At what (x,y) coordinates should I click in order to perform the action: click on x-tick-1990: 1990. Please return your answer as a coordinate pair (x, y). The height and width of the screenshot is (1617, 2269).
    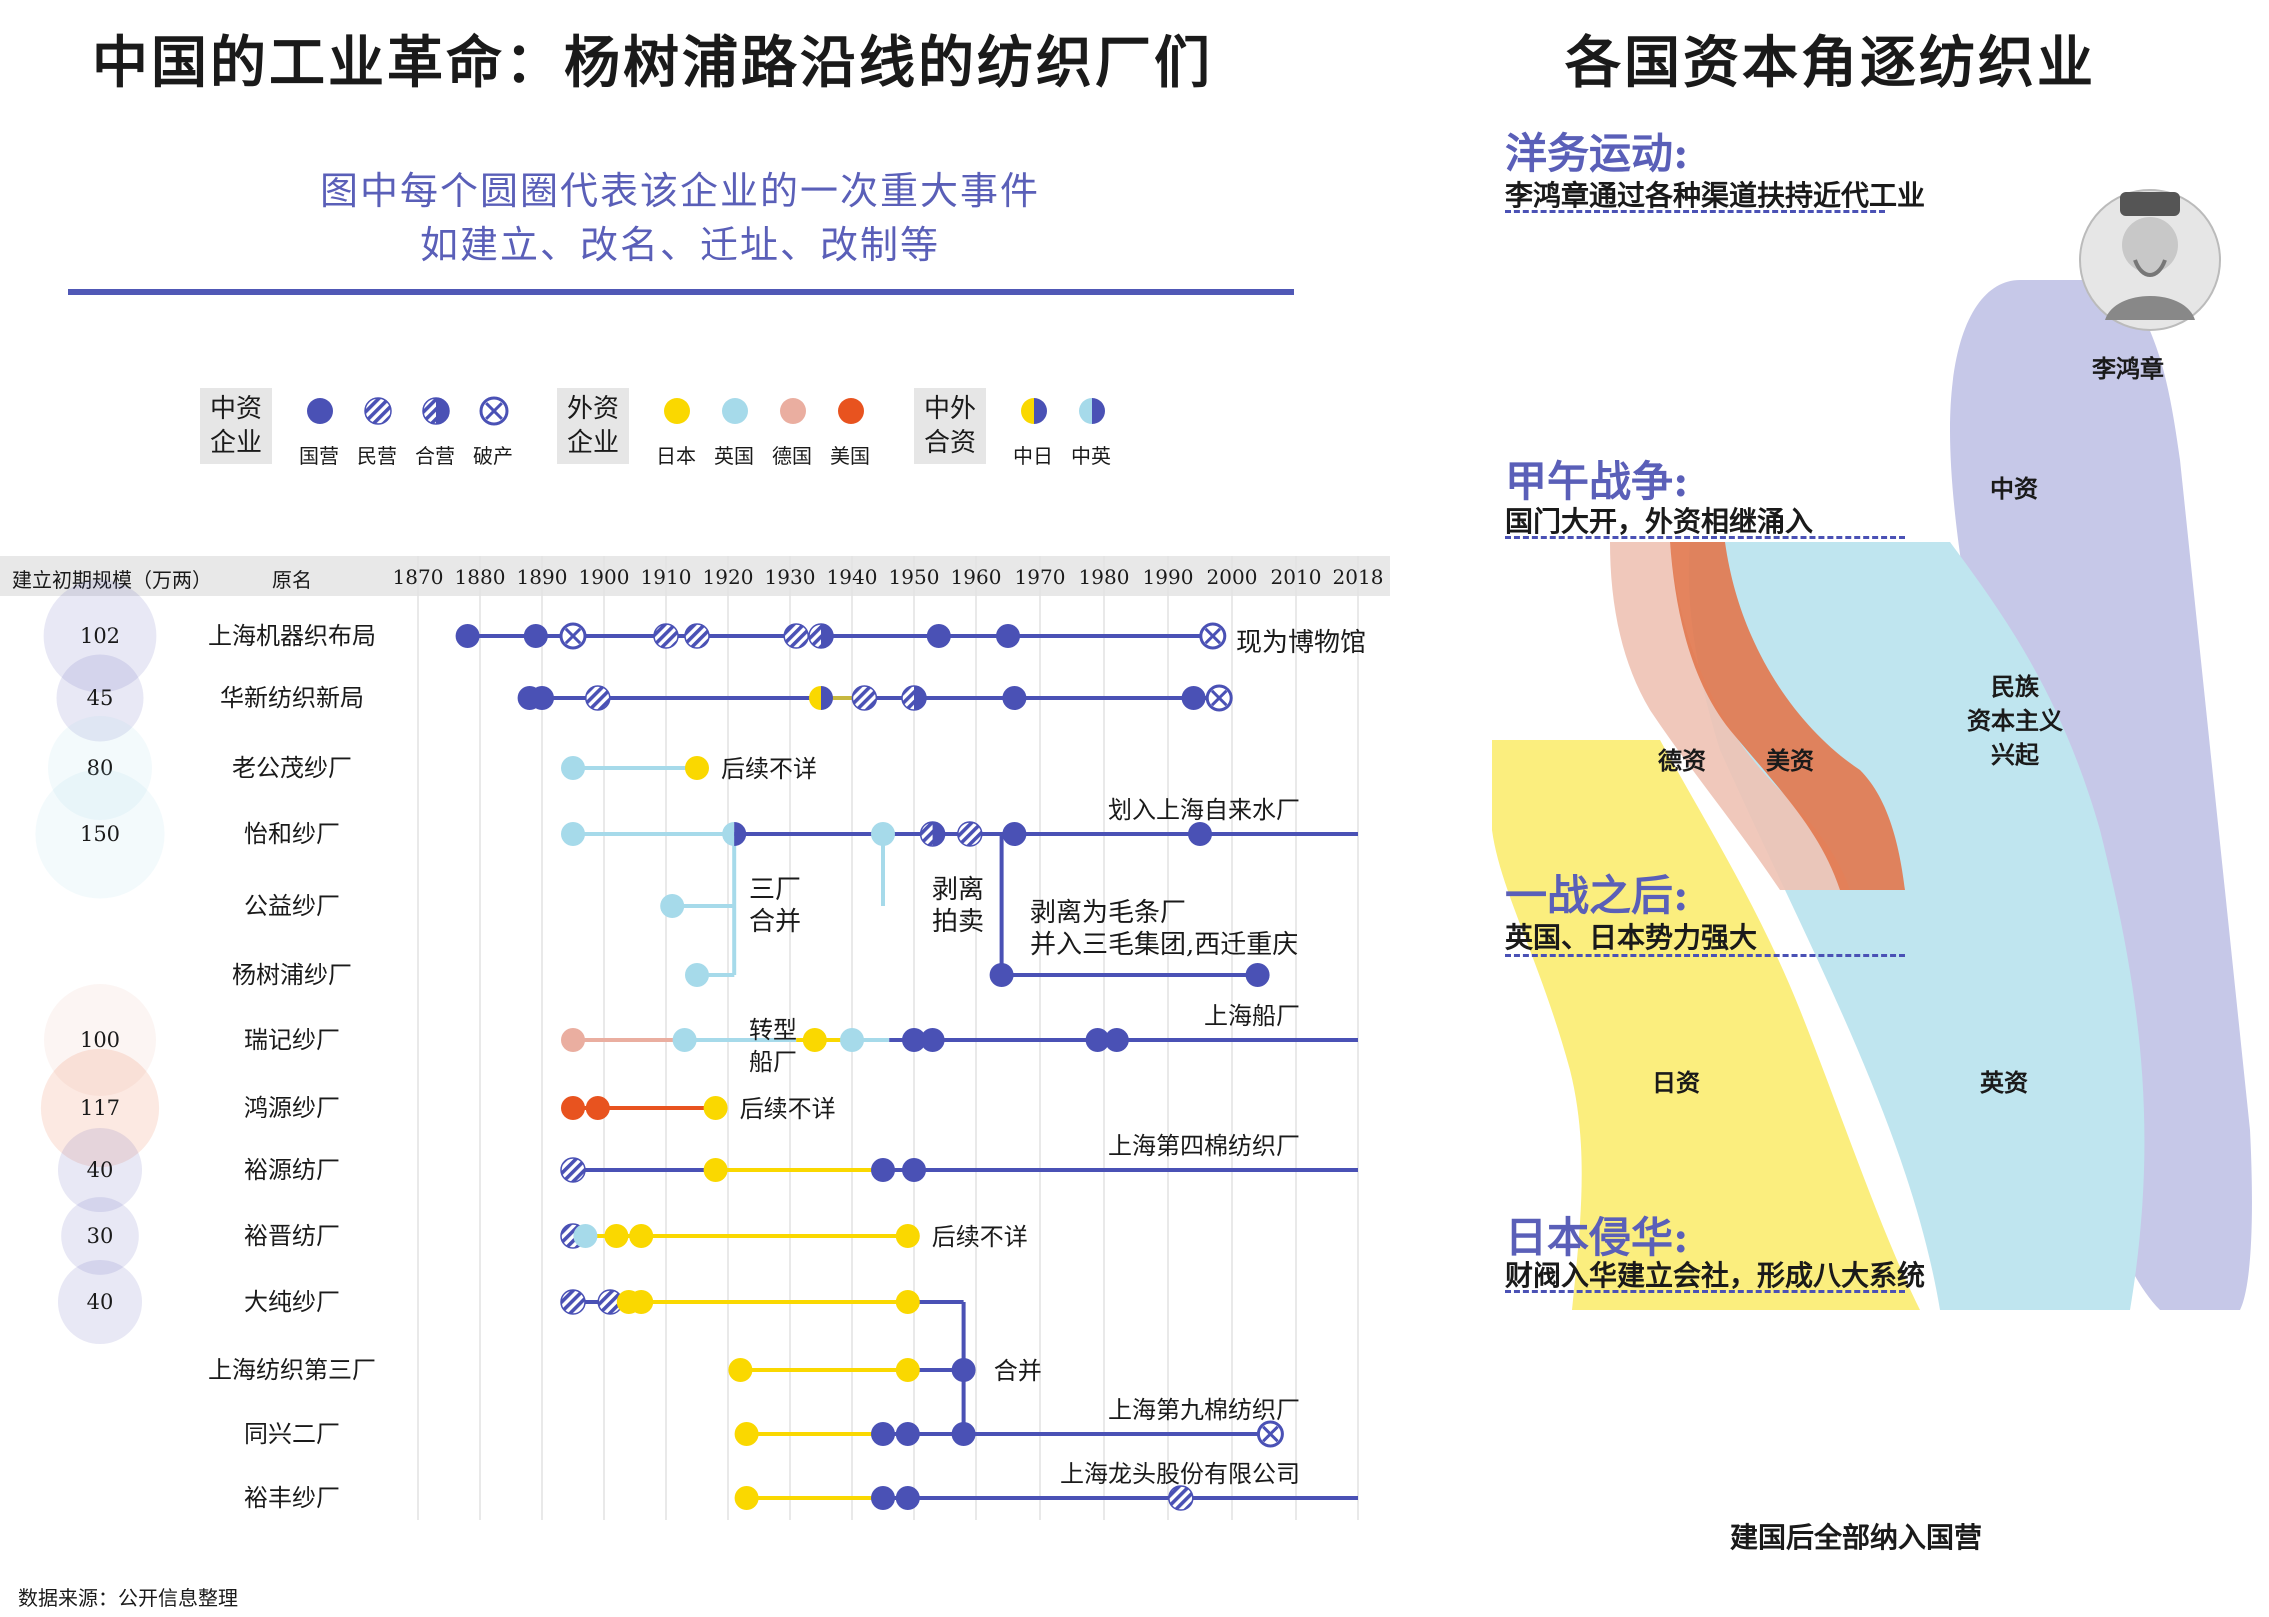
    Looking at the image, I should click on (1168, 577).